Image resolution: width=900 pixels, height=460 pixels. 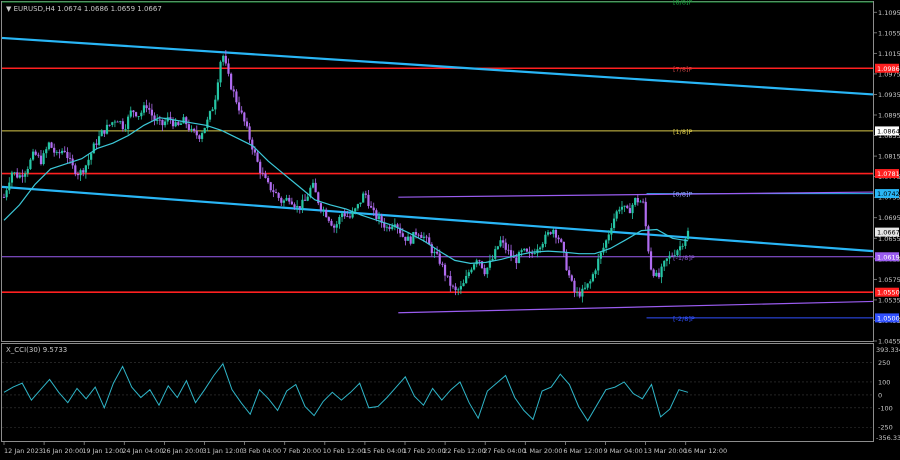 What do you see at coordinates (62, 451) in the screenshot?
I see `time-tick-label: 16 Jan 20:00` at bounding box center [62, 451].